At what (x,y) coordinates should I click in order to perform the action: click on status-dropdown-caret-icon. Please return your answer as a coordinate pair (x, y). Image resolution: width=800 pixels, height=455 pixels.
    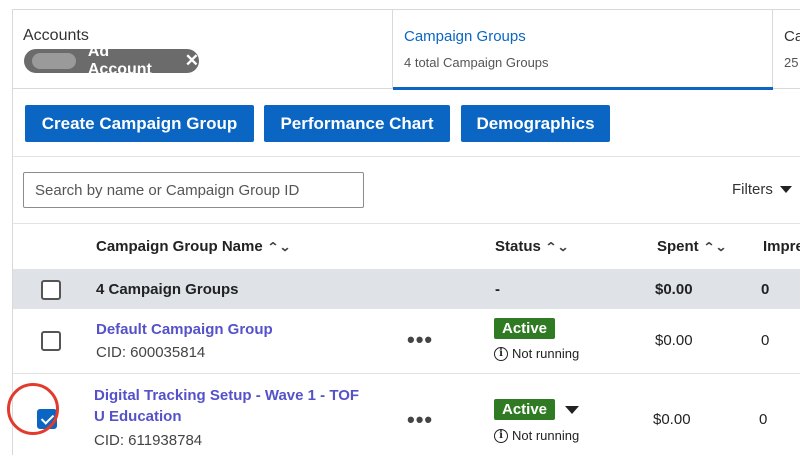
    Looking at the image, I should click on (572, 410).